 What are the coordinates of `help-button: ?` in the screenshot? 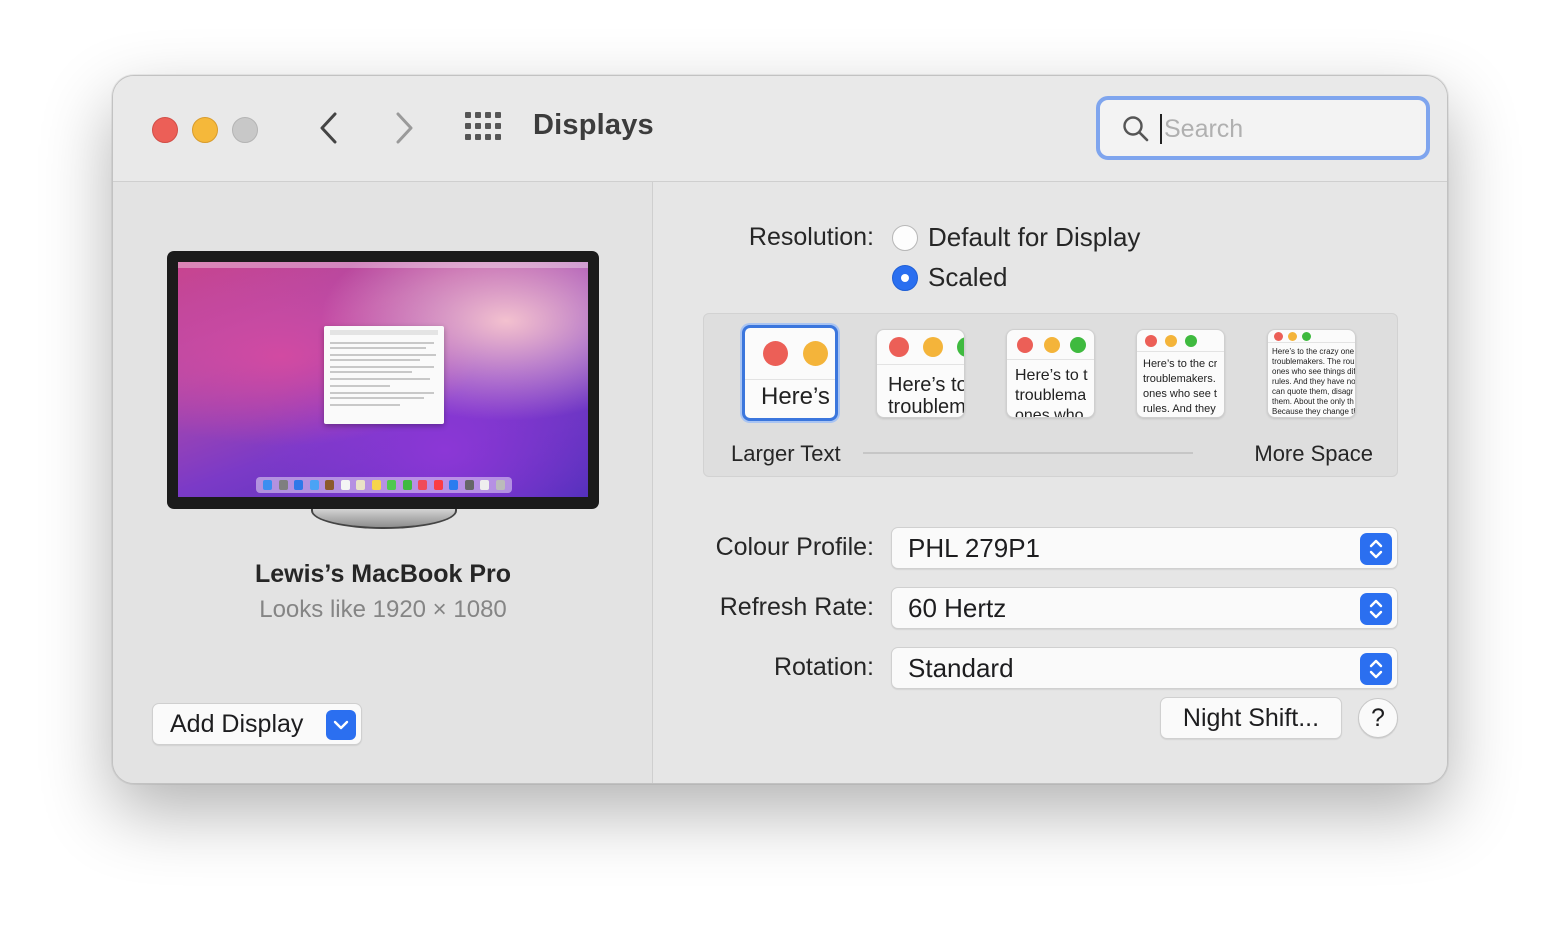 It's located at (1378, 718).